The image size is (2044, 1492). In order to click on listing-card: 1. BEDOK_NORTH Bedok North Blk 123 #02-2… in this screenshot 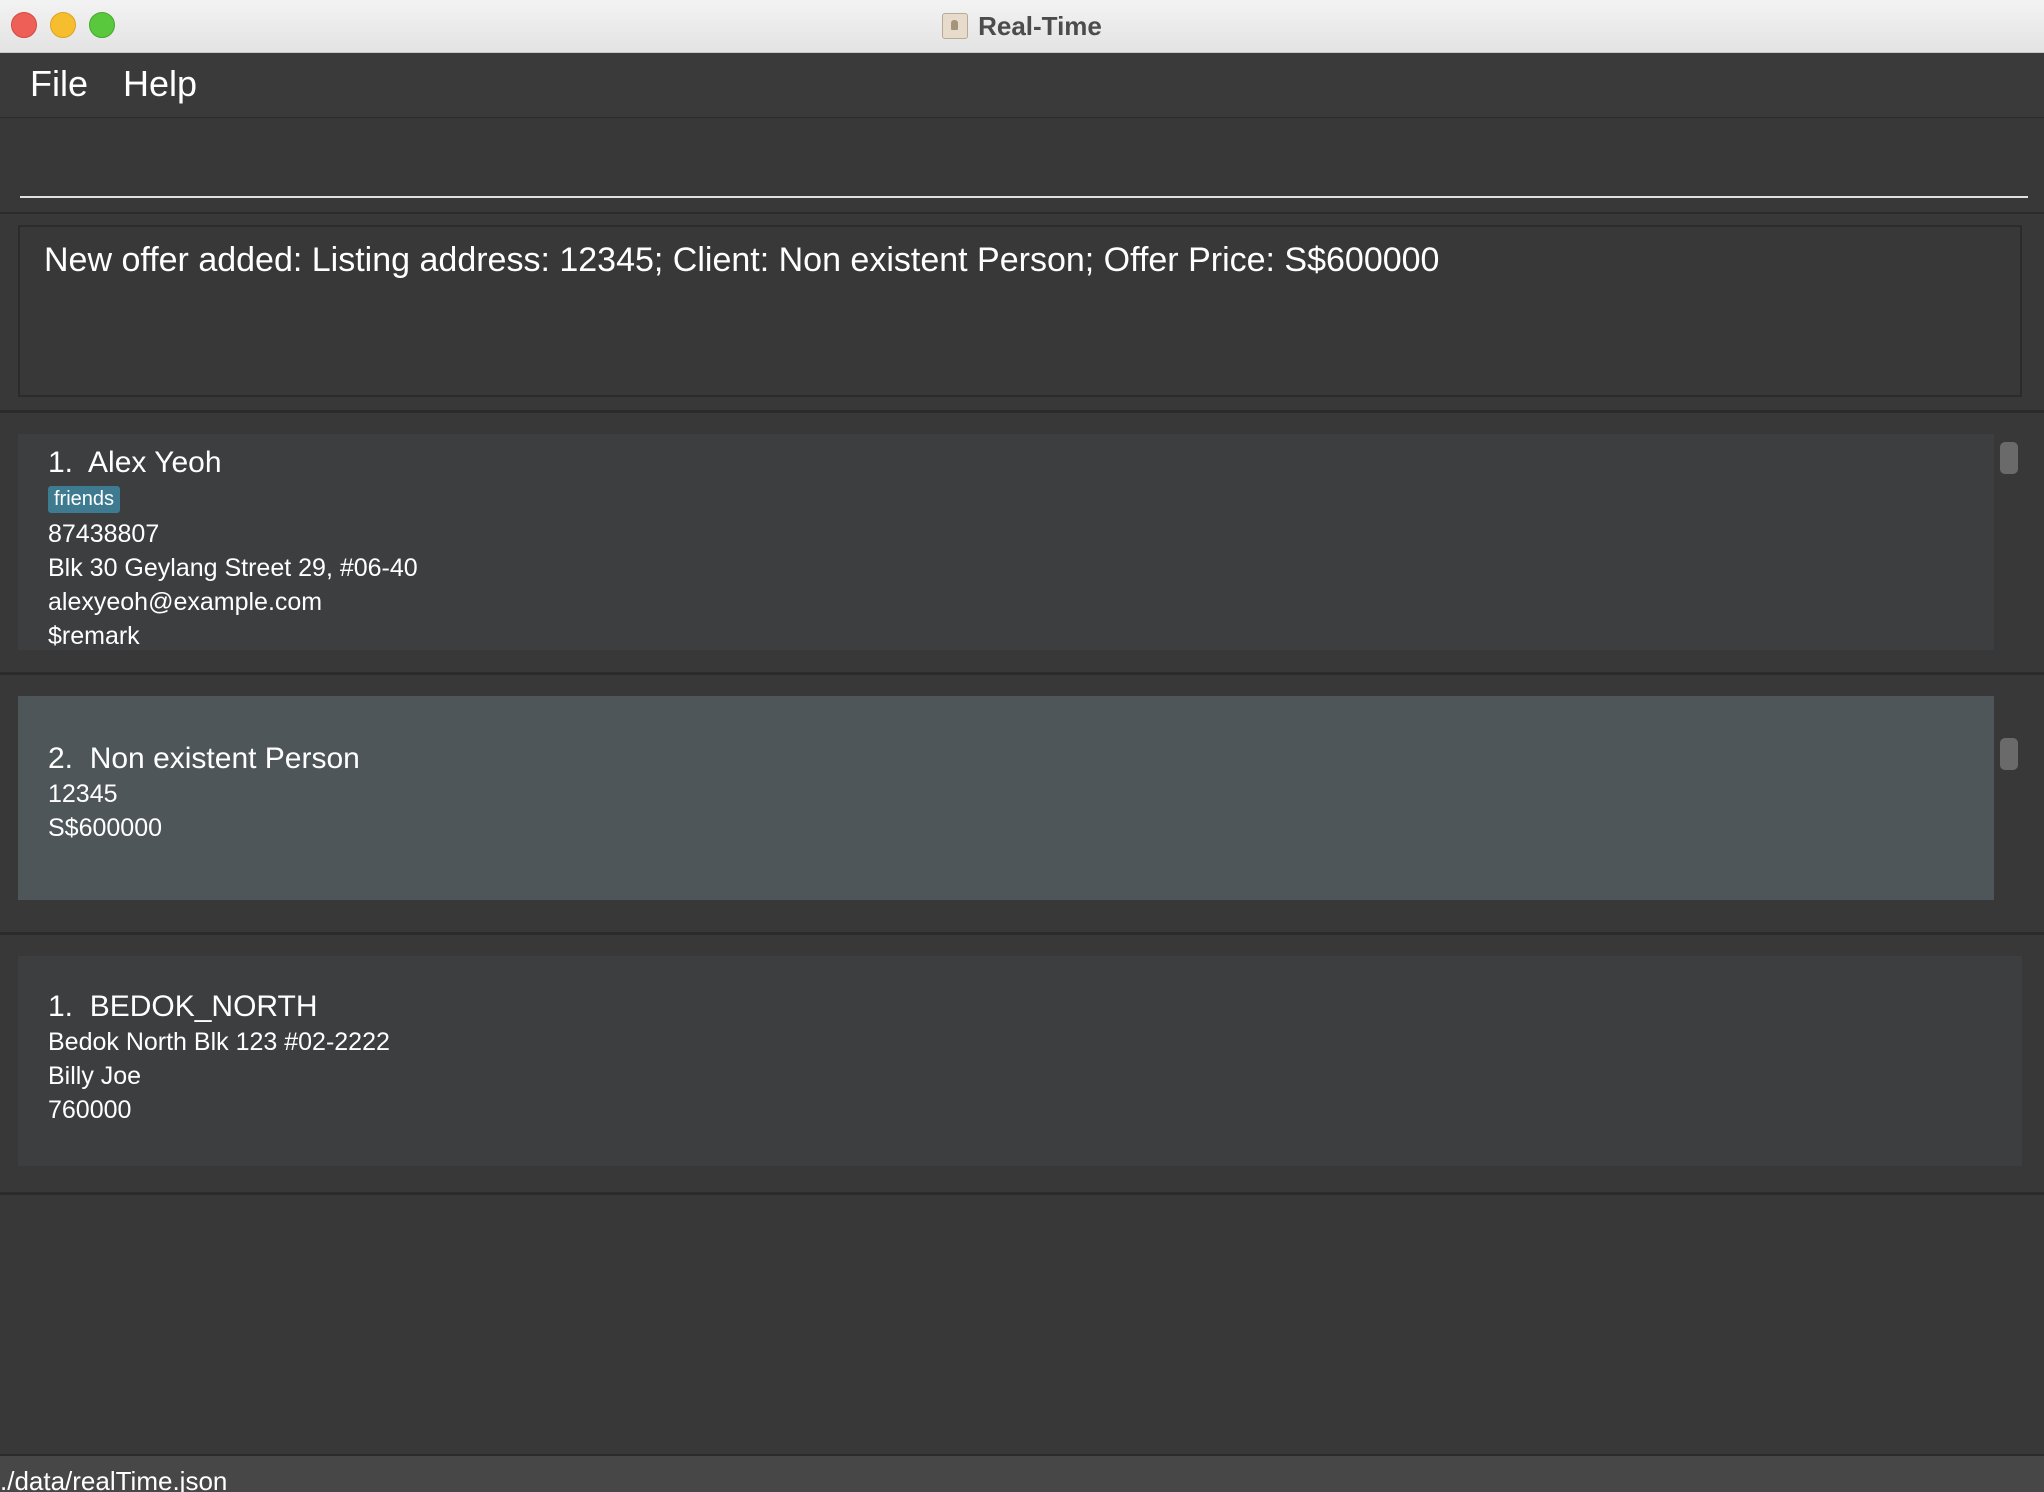, I will do `click(1020, 1061)`.